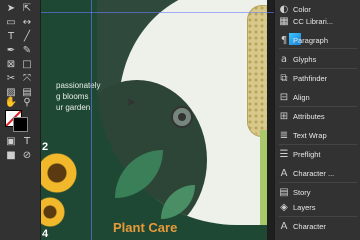  What do you see at coordinates (284, 135) in the screenshot?
I see `text-wrap-icon: ≣` at bounding box center [284, 135].